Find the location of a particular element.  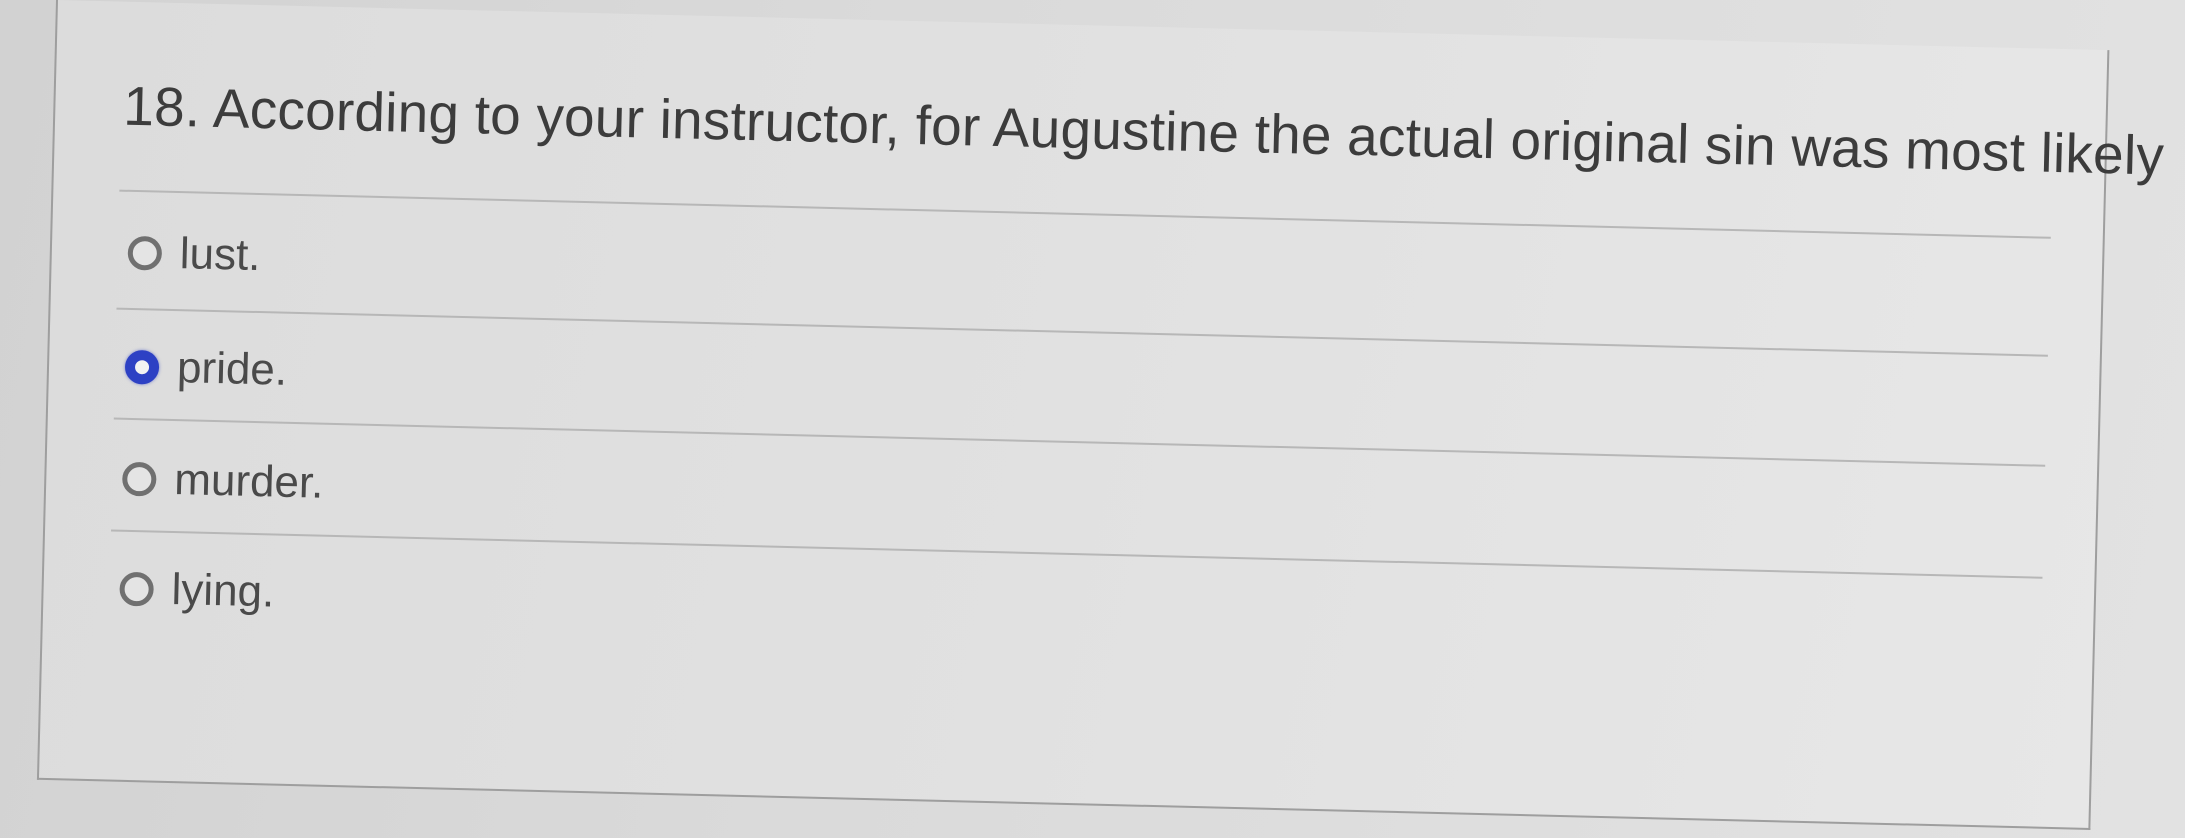

option-lust: lust. is located at coordinates (194, 254).